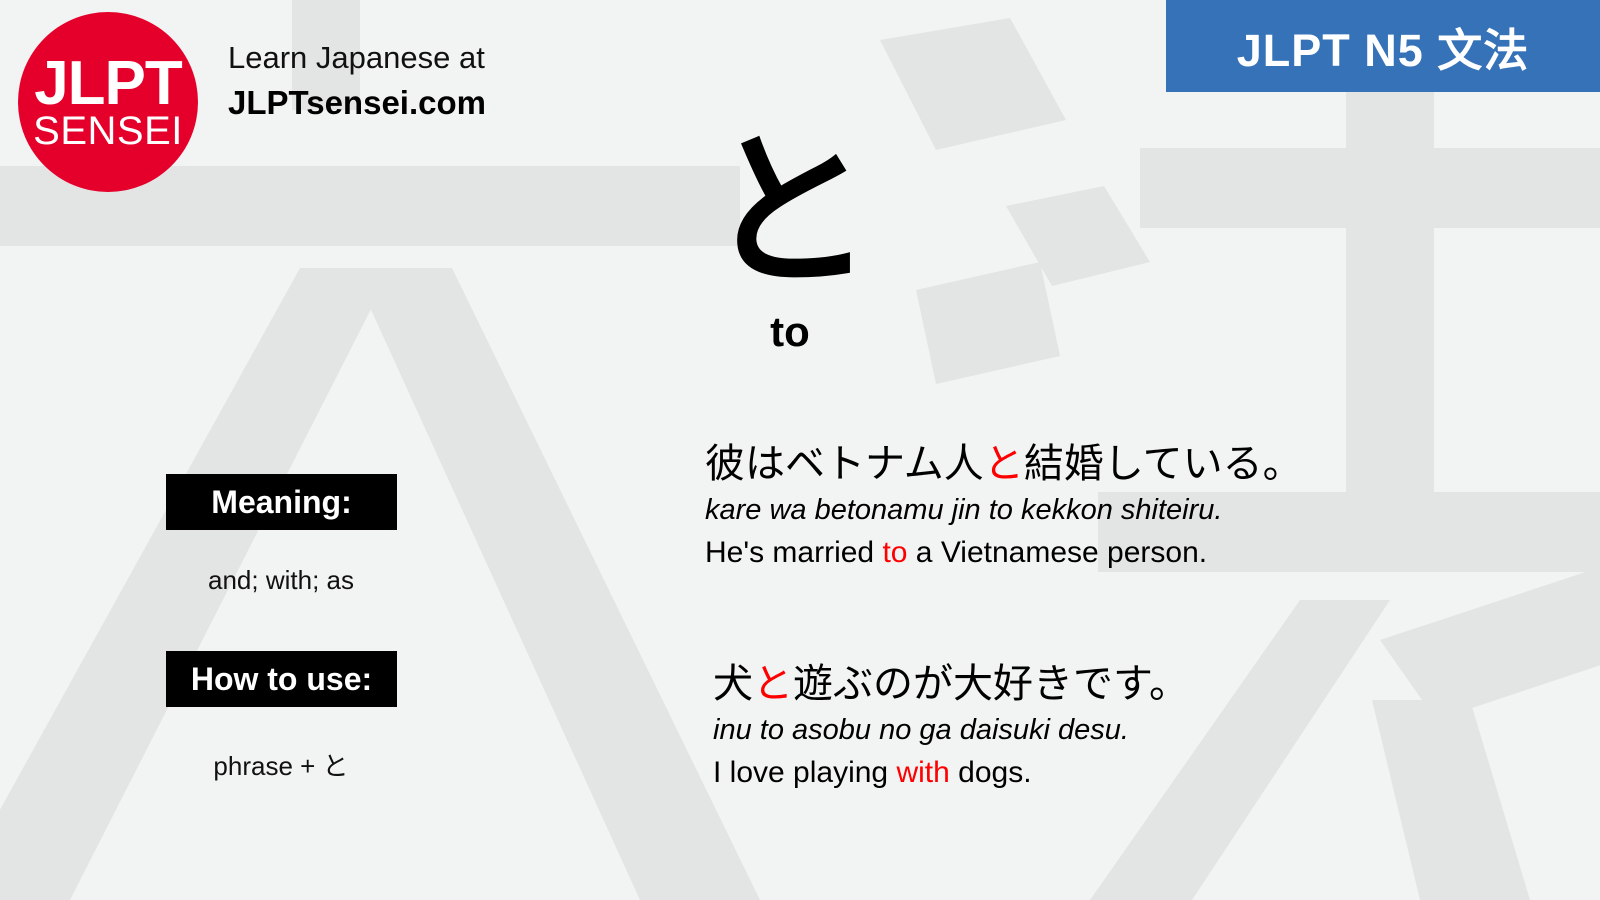 The width and height of the screenshot is (1600, 900). I want to click on example-1-jp-after: 結婚している。, so click(1163, 464).